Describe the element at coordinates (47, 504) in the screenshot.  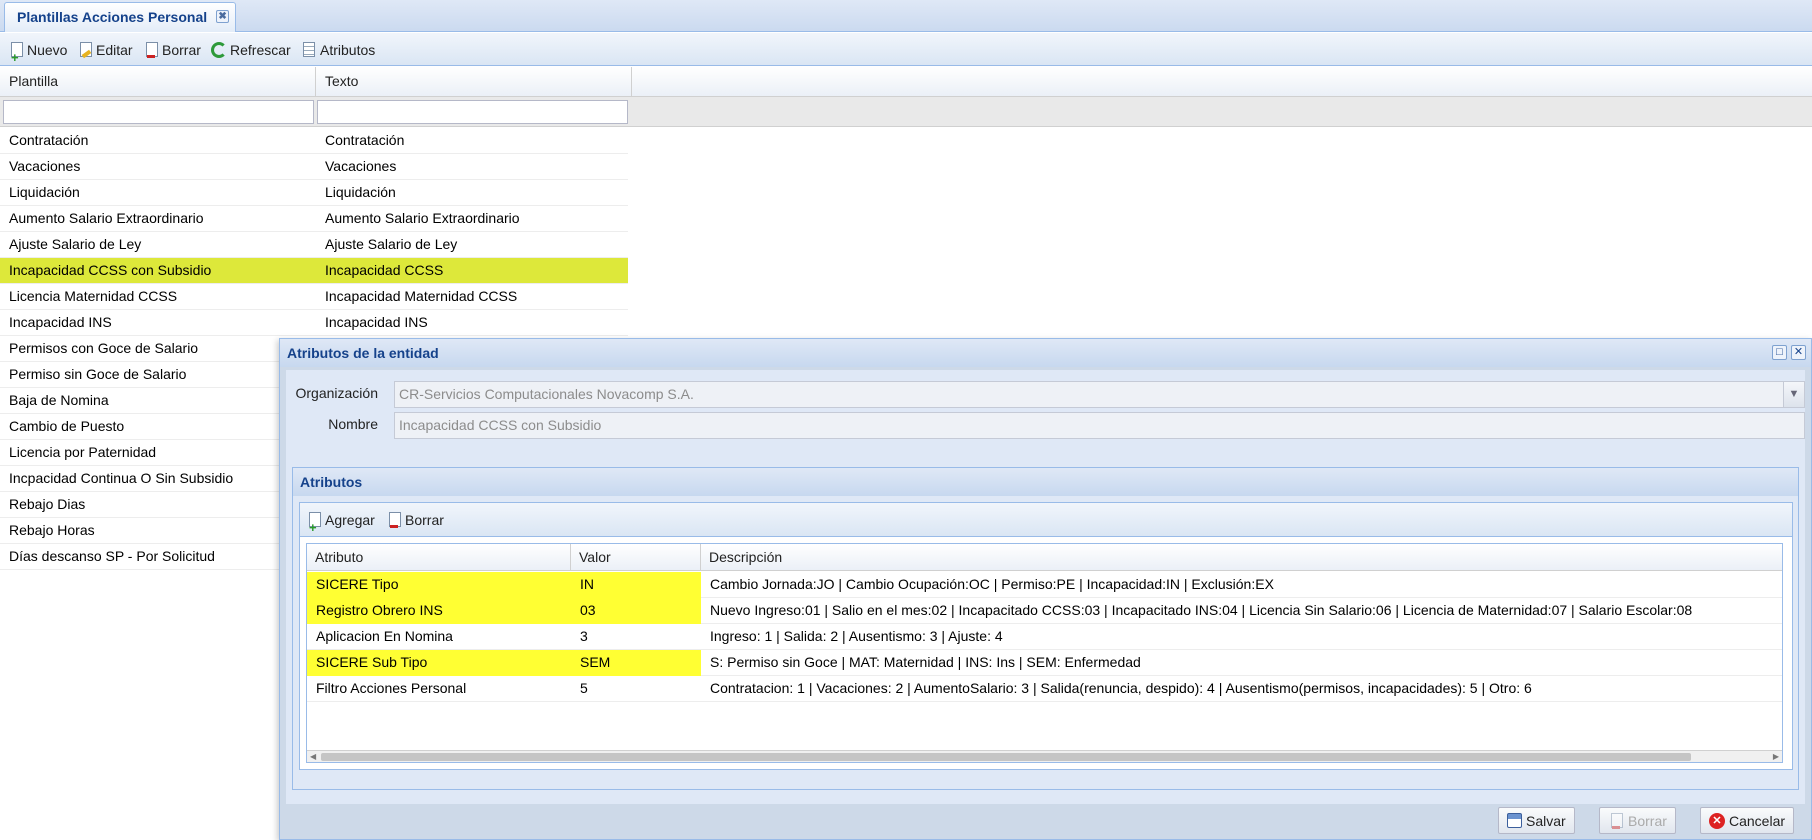
I see `cell-plantilla: Rebajo Dias` at that location.